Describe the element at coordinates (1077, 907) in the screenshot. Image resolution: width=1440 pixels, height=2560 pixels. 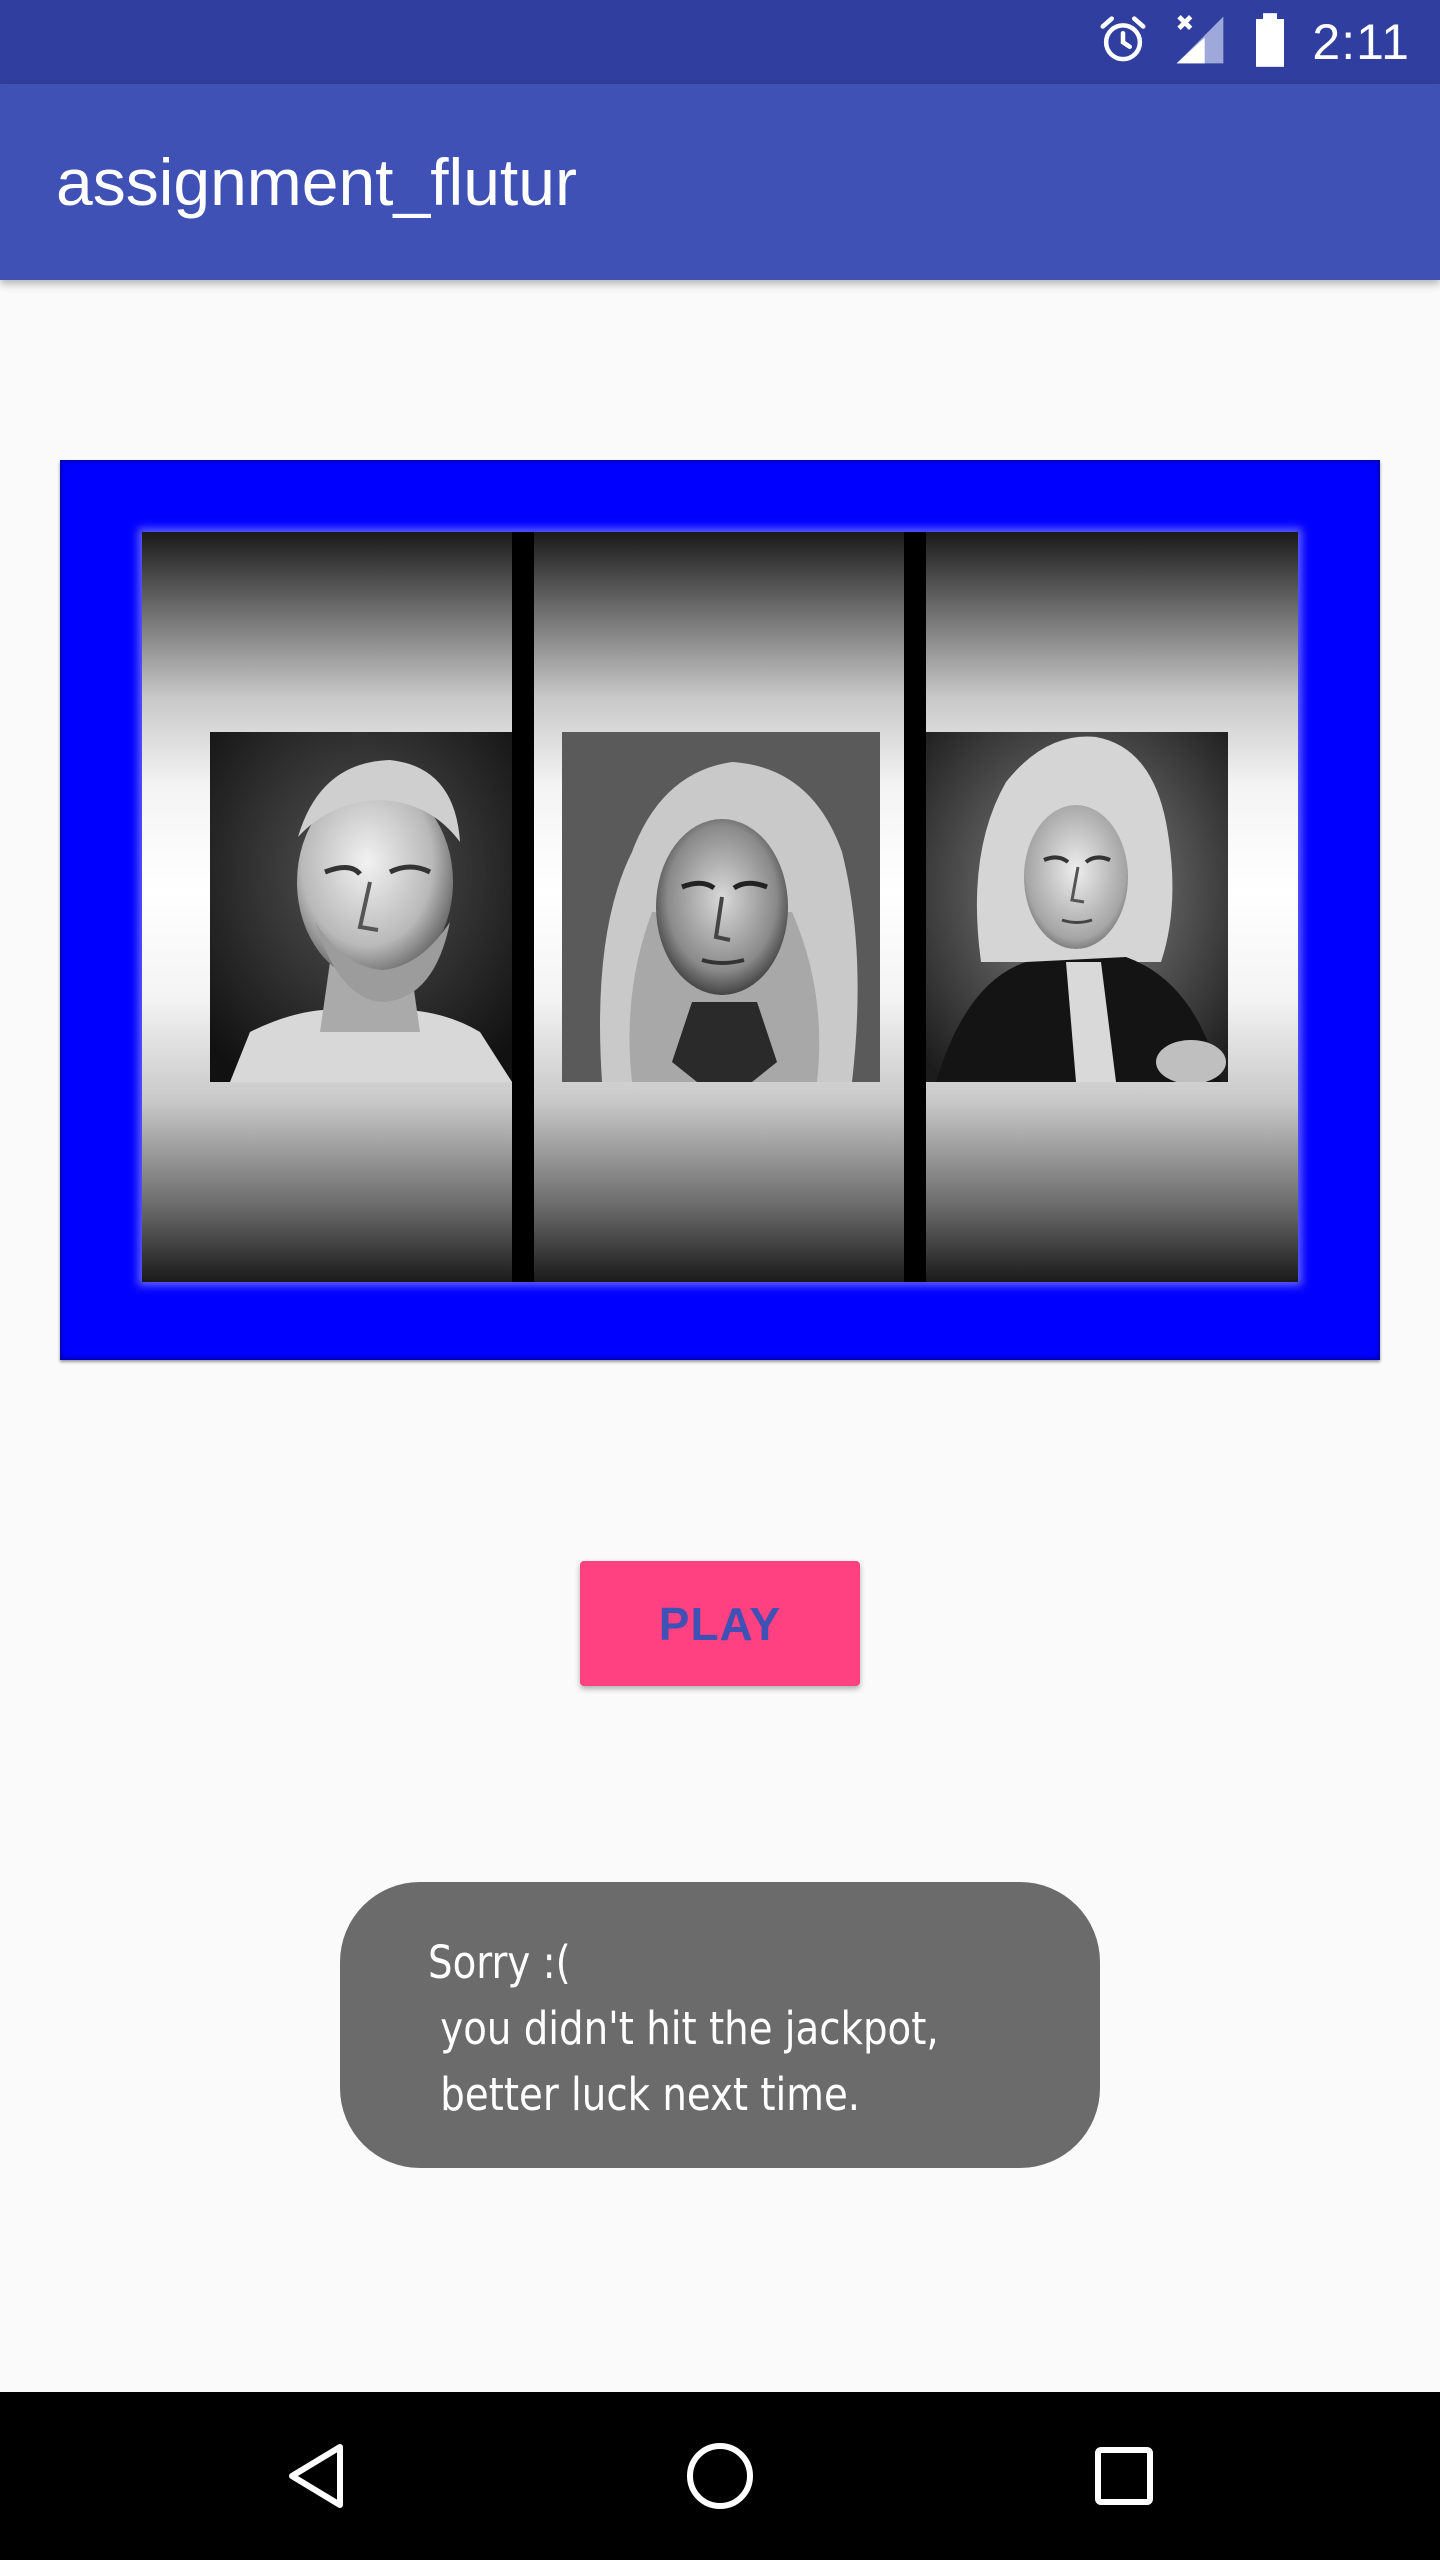
I see `alexander-pope-portrait` at that location.